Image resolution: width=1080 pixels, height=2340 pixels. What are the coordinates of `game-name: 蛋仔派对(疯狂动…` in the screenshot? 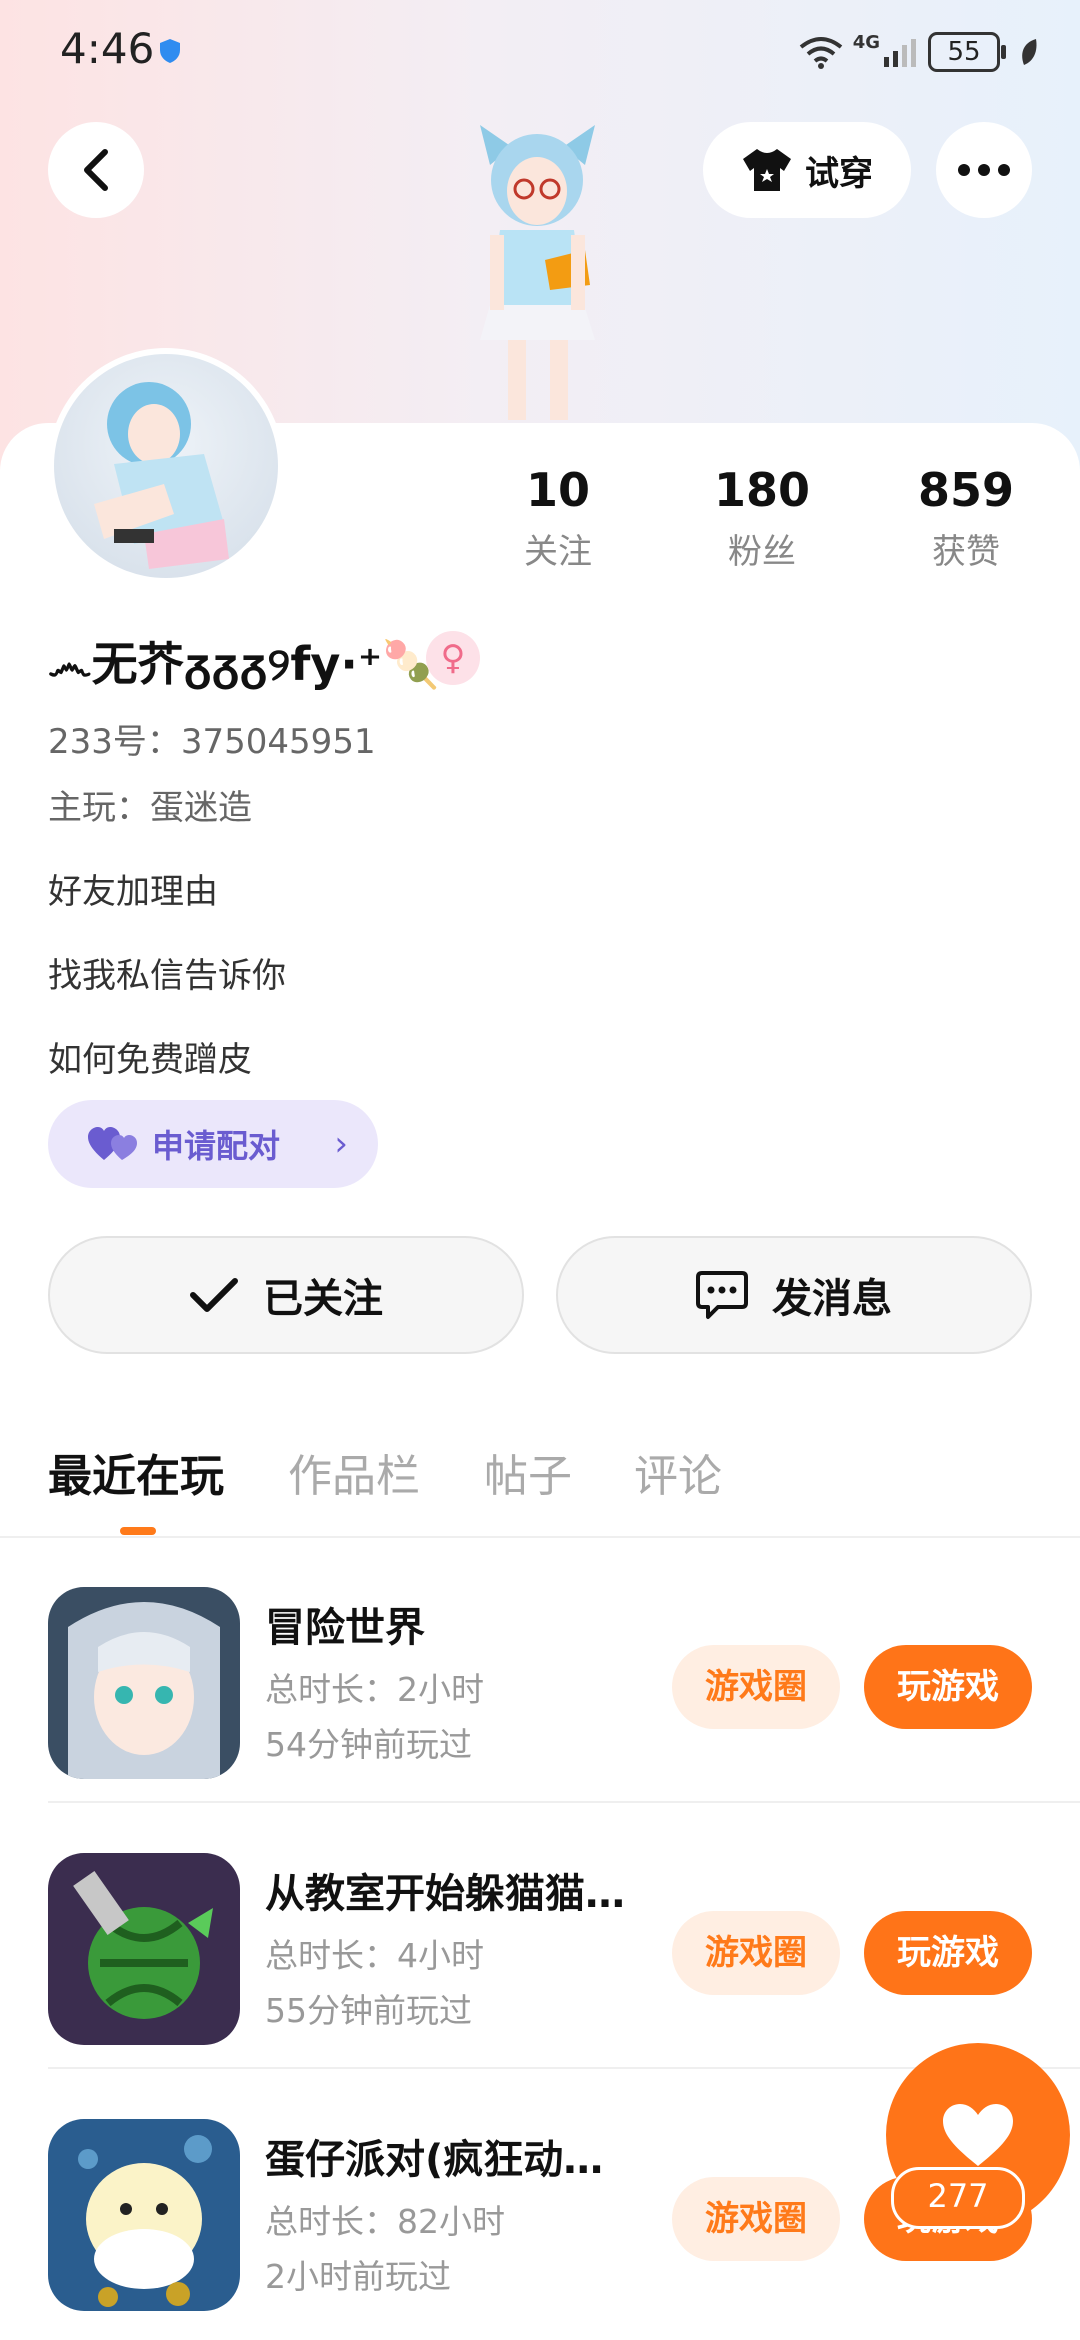 It's located at (434, 2160).